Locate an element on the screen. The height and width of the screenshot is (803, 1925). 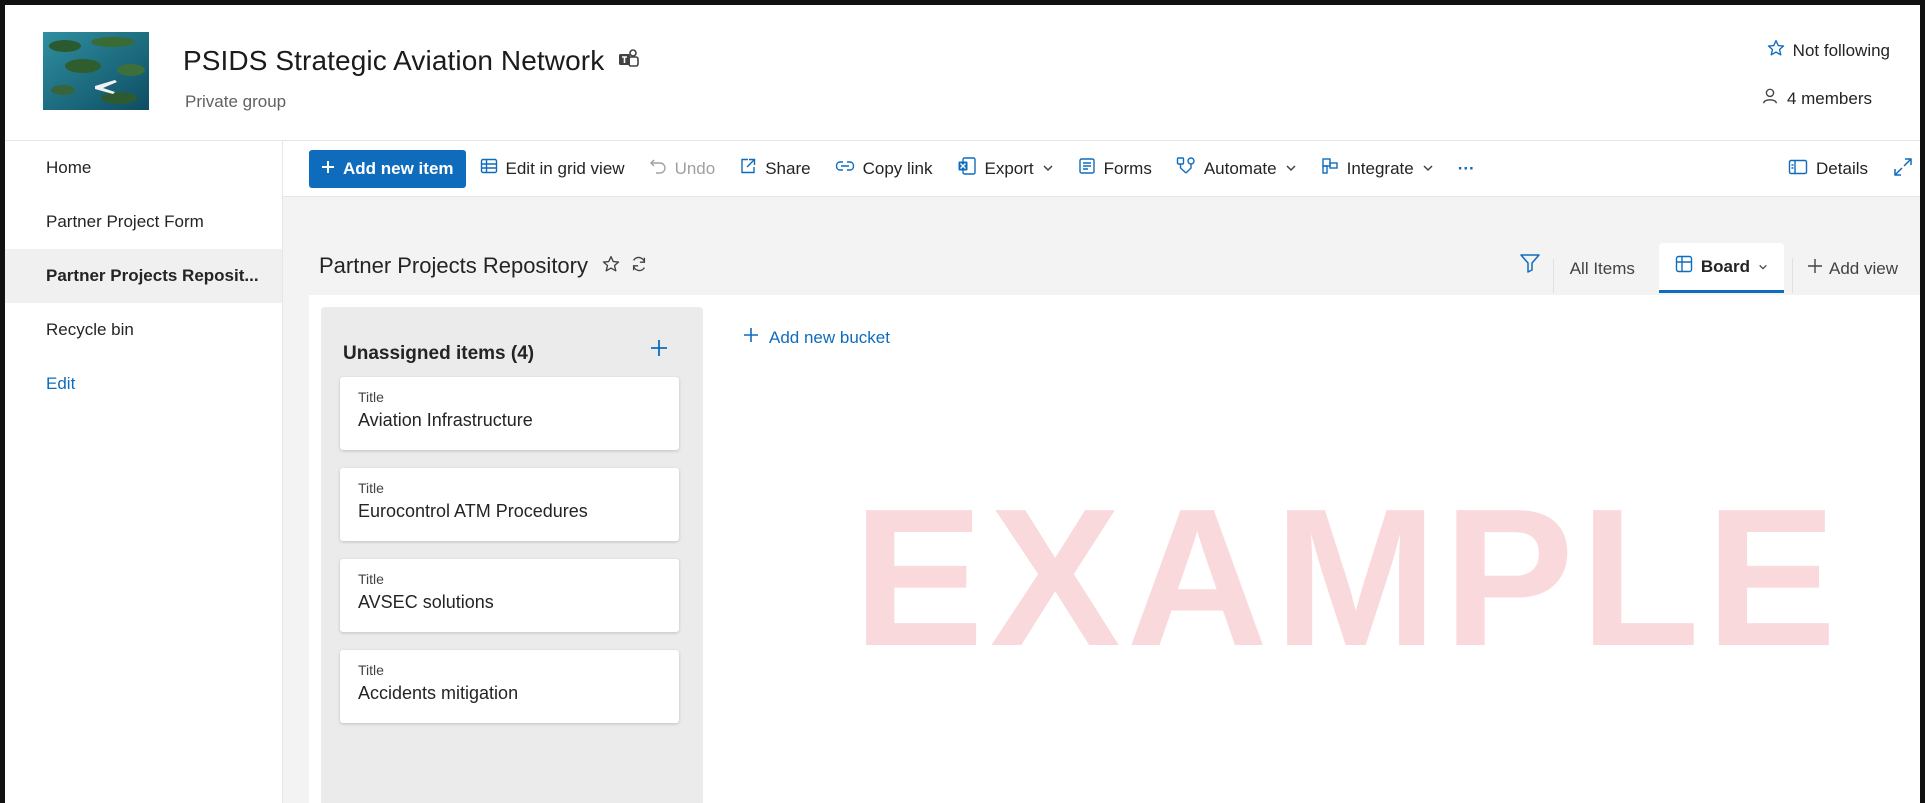
integrate-button: Integrate is located at coordinates (1377, 168).